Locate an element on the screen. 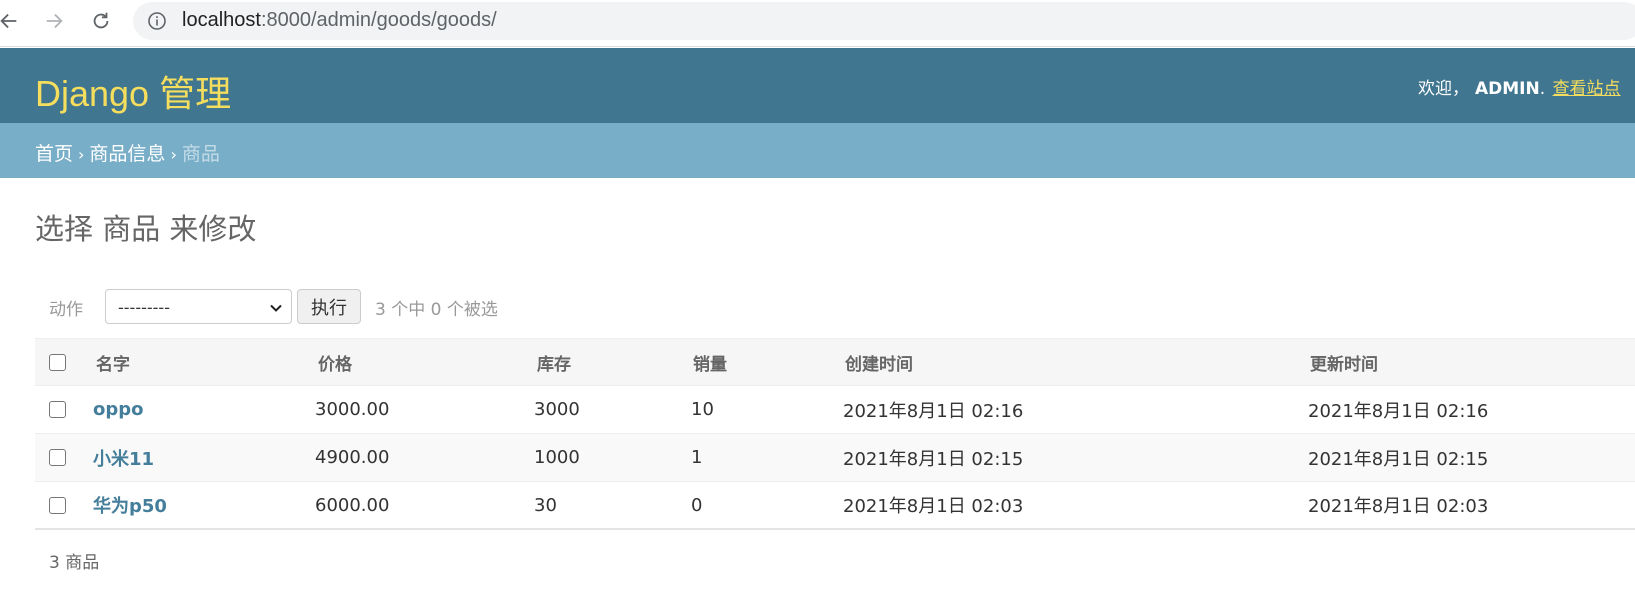 Image resolution: width=1635 pixels, height=593 pixels. forward-button is located at coordinates (54, 21).